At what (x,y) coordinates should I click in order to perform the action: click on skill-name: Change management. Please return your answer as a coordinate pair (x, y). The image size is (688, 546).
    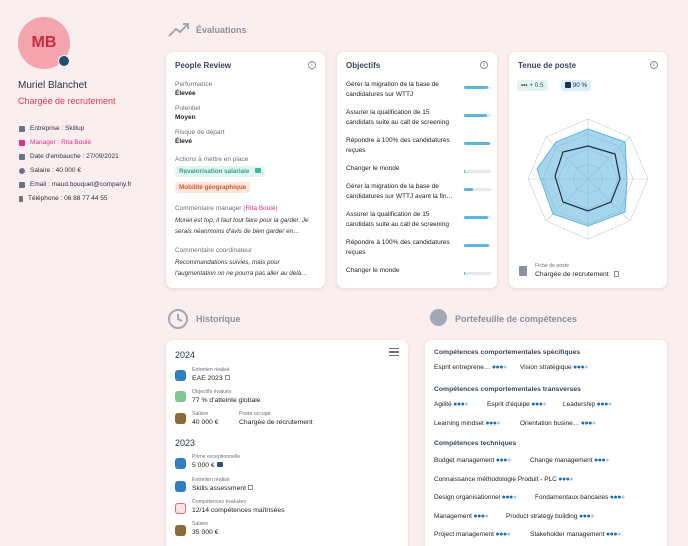
    Looking at the image, I should click on (561, 460).